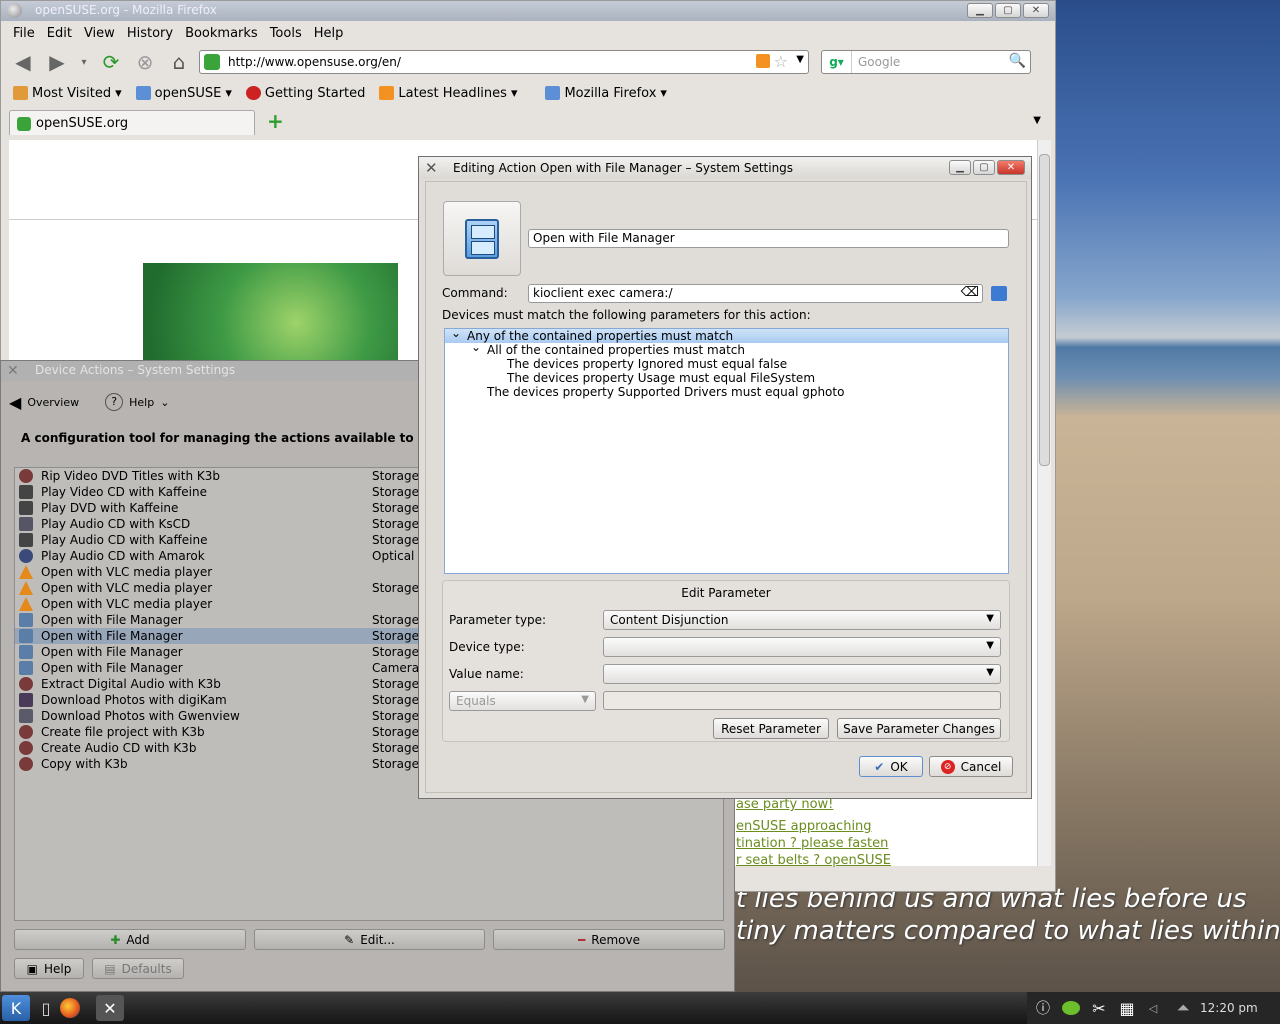 The image size is (1280, 1024). I want to click on firefox-titlebar: openSUSE.org - Mozilla Firefox ▁ ▢ ✕, so click(528, 11).